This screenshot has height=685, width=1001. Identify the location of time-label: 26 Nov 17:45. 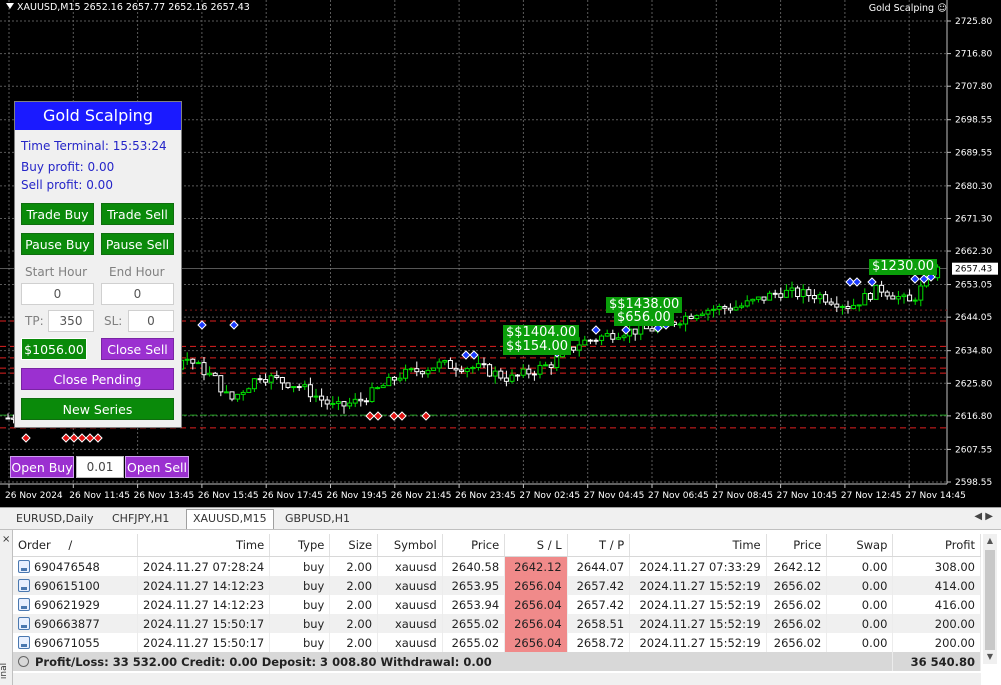
(292, 496).